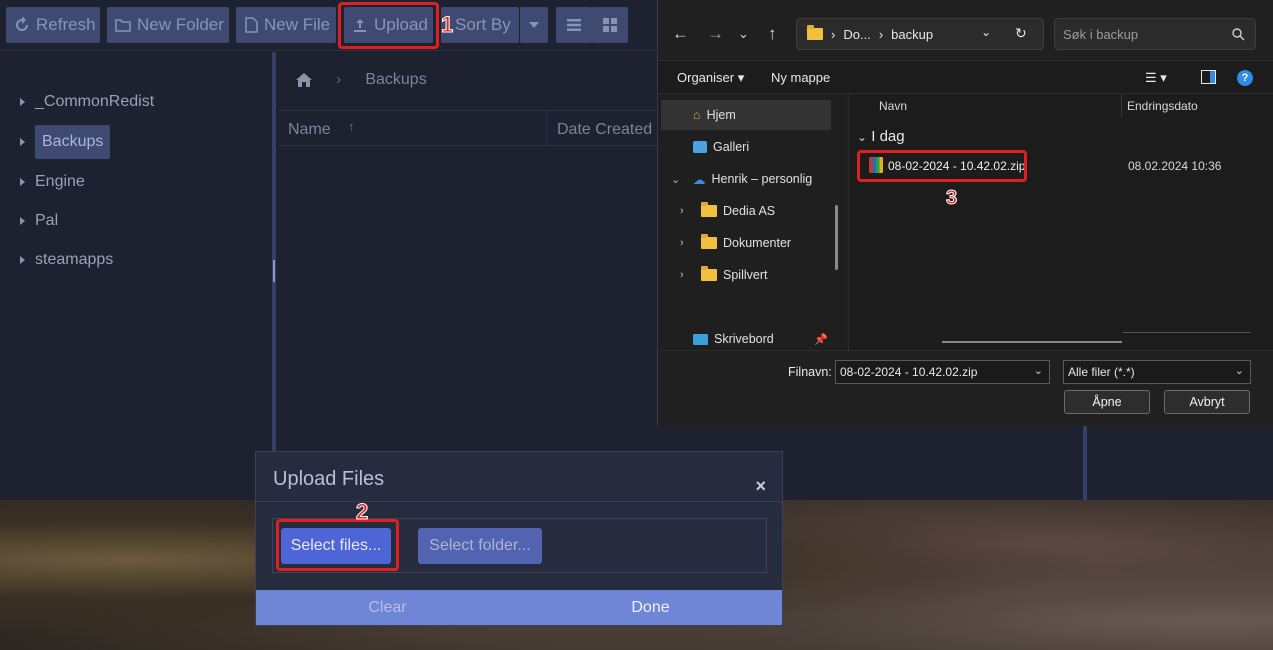 This screenshot has height=650, width=1273. What do you see at coordinates (52, 182) in the screenshot?
I see `tree-item-engine: Engine` at bounding box center [52, 182].